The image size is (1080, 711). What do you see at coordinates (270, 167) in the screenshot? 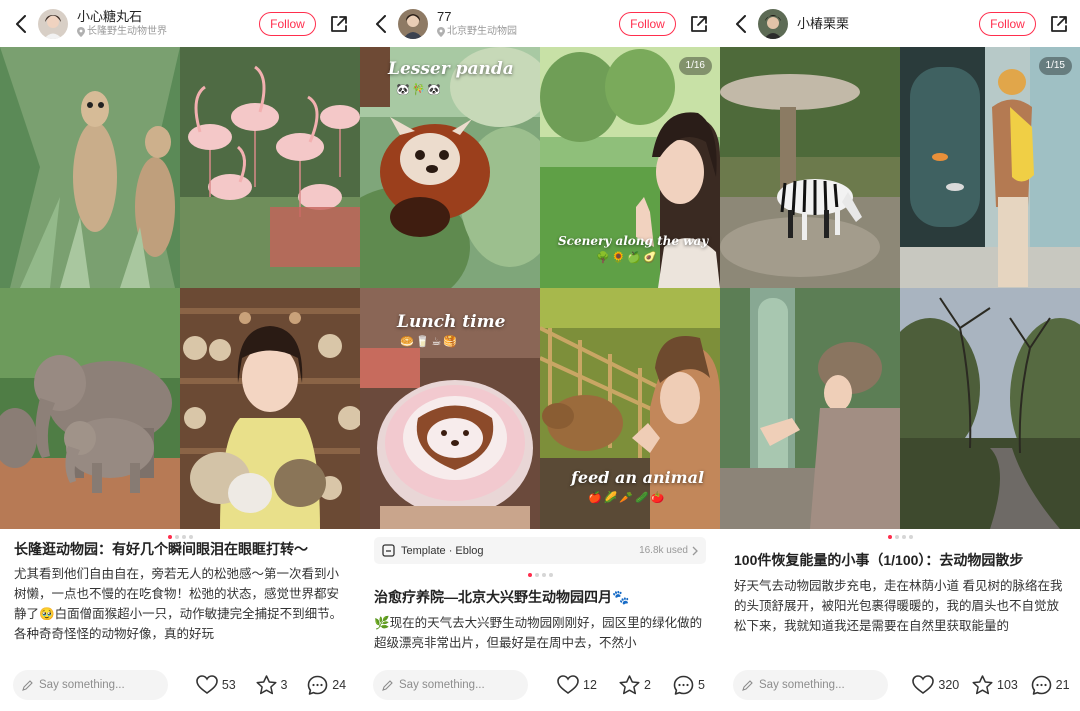
I see `photo-flamingos` at bounding box center [270, 167].